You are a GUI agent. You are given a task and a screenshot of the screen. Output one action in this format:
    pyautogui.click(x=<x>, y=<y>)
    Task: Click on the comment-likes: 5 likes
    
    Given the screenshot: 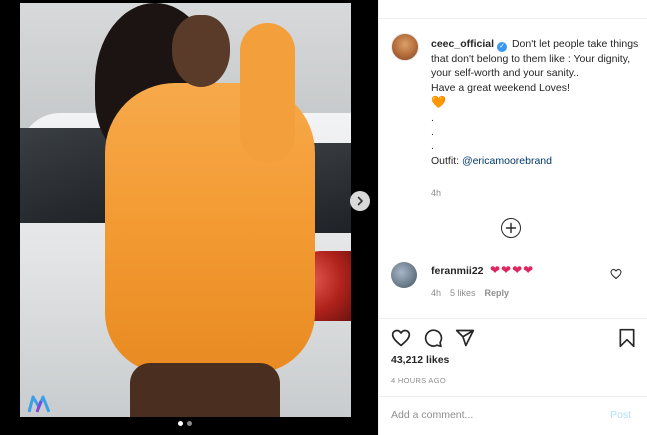 What is the action you would take?
    pyautogui.click(x=463, y=293)
    